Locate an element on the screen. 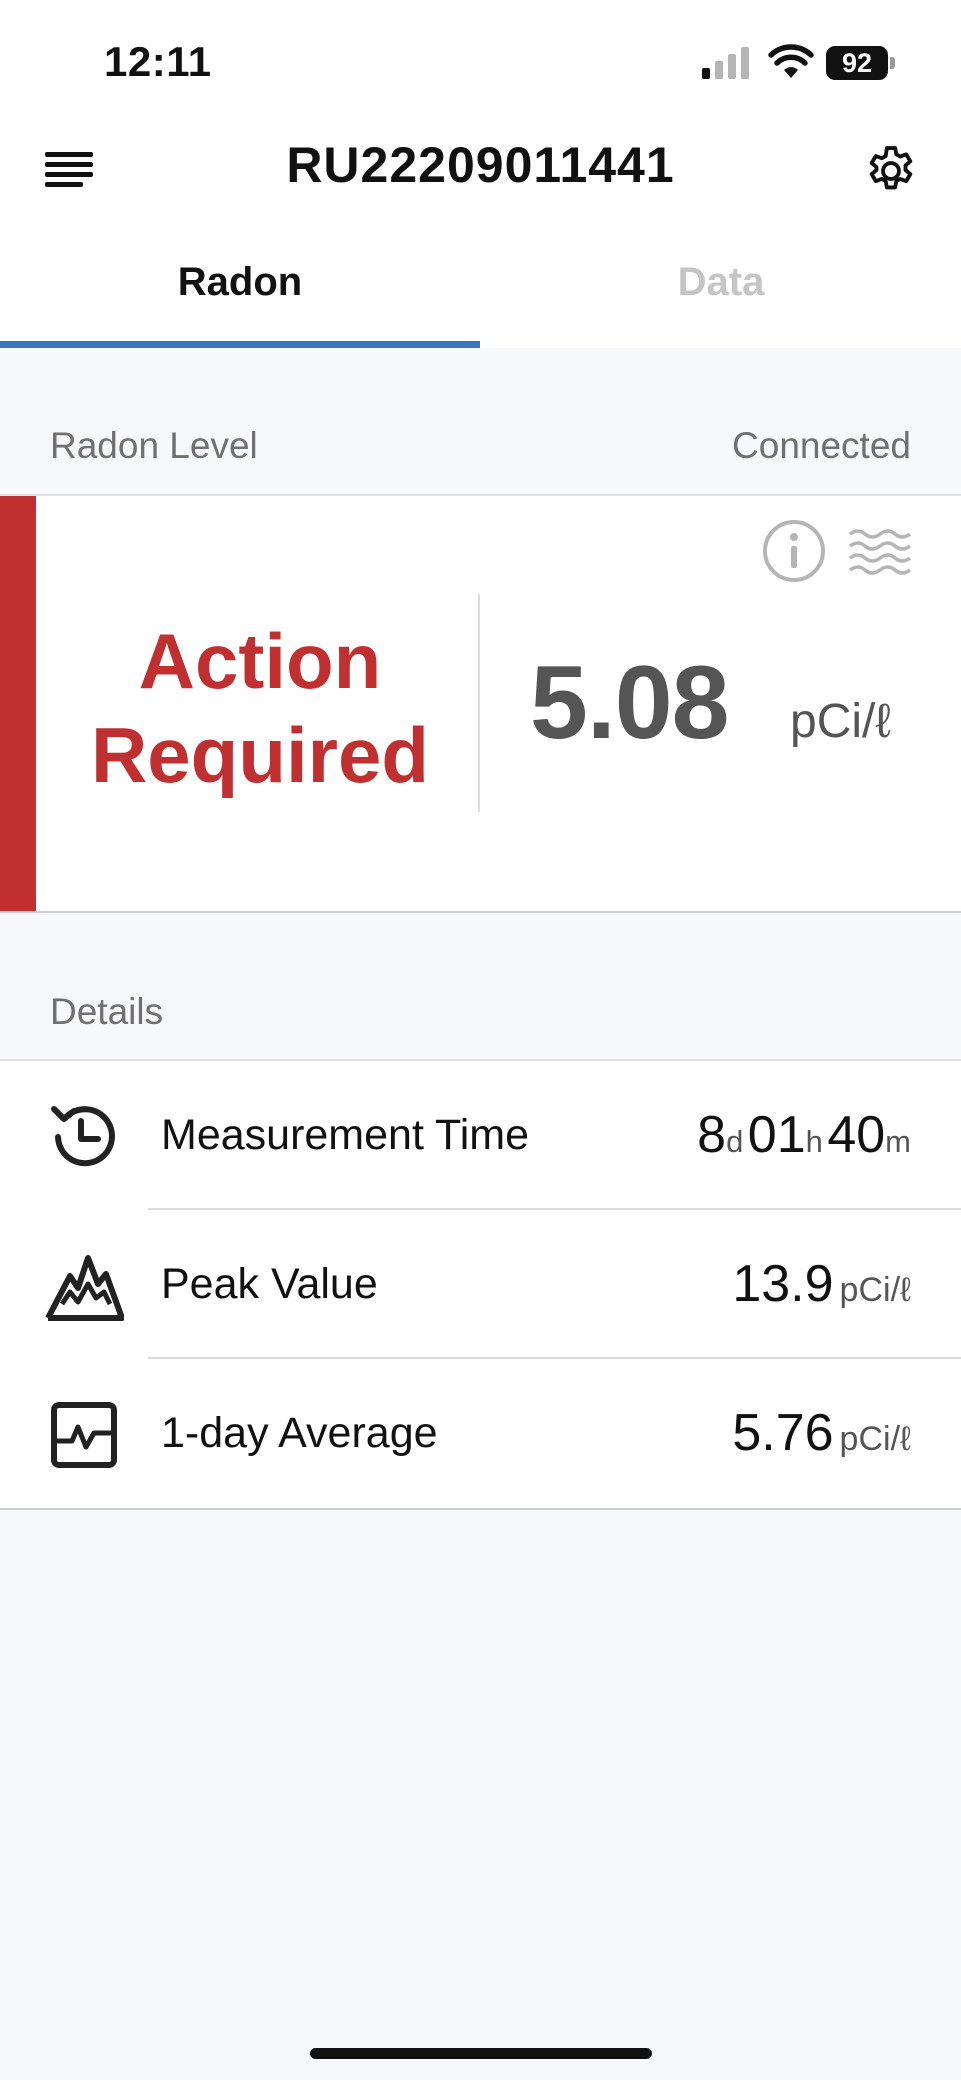 The image size is (961, 2080). minutes-unit: m is located at coordinates (898, 1141).